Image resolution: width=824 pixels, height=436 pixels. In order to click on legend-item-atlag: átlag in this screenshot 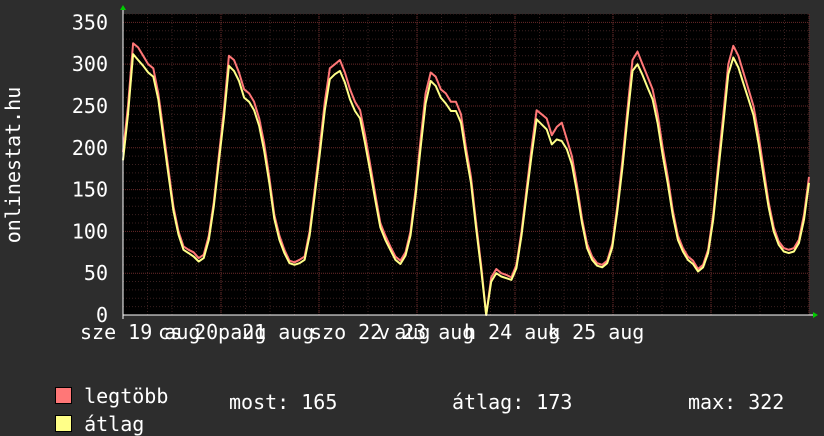, I will do `click(87, 413)`.